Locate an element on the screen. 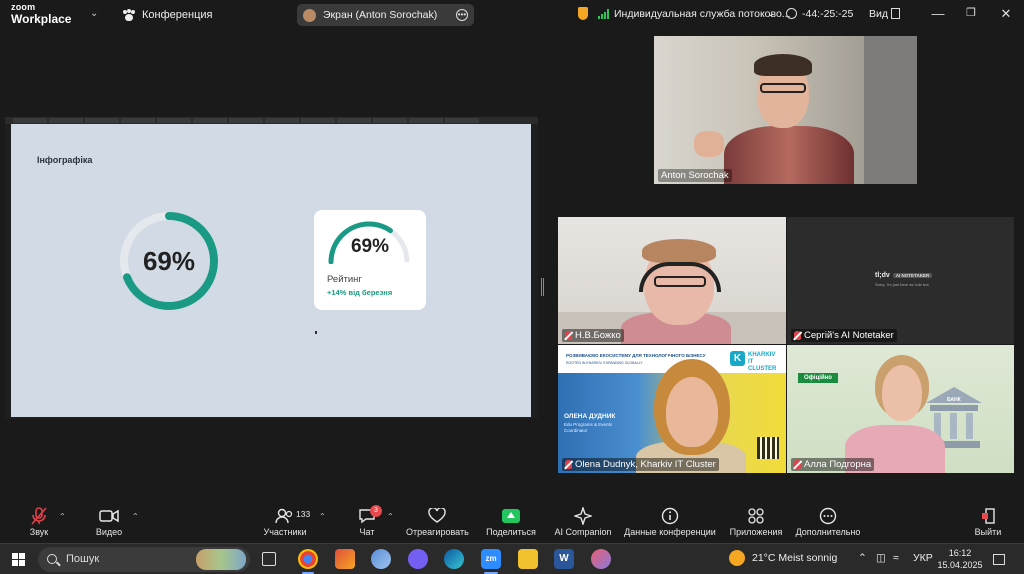 The width and height of the screenshot is (1024, 574). camera-icon is located at coordinates (109, 516).